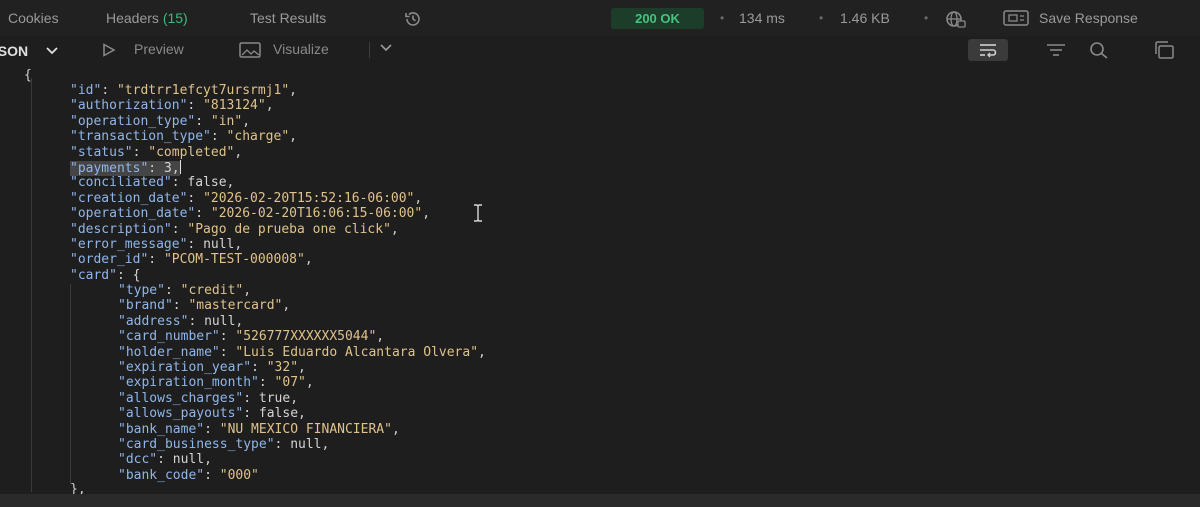 Image resolution: width=1200 pixels, height=507 pixels. I want to click on json-line: "card_business_type": null,, so click(223, 444).